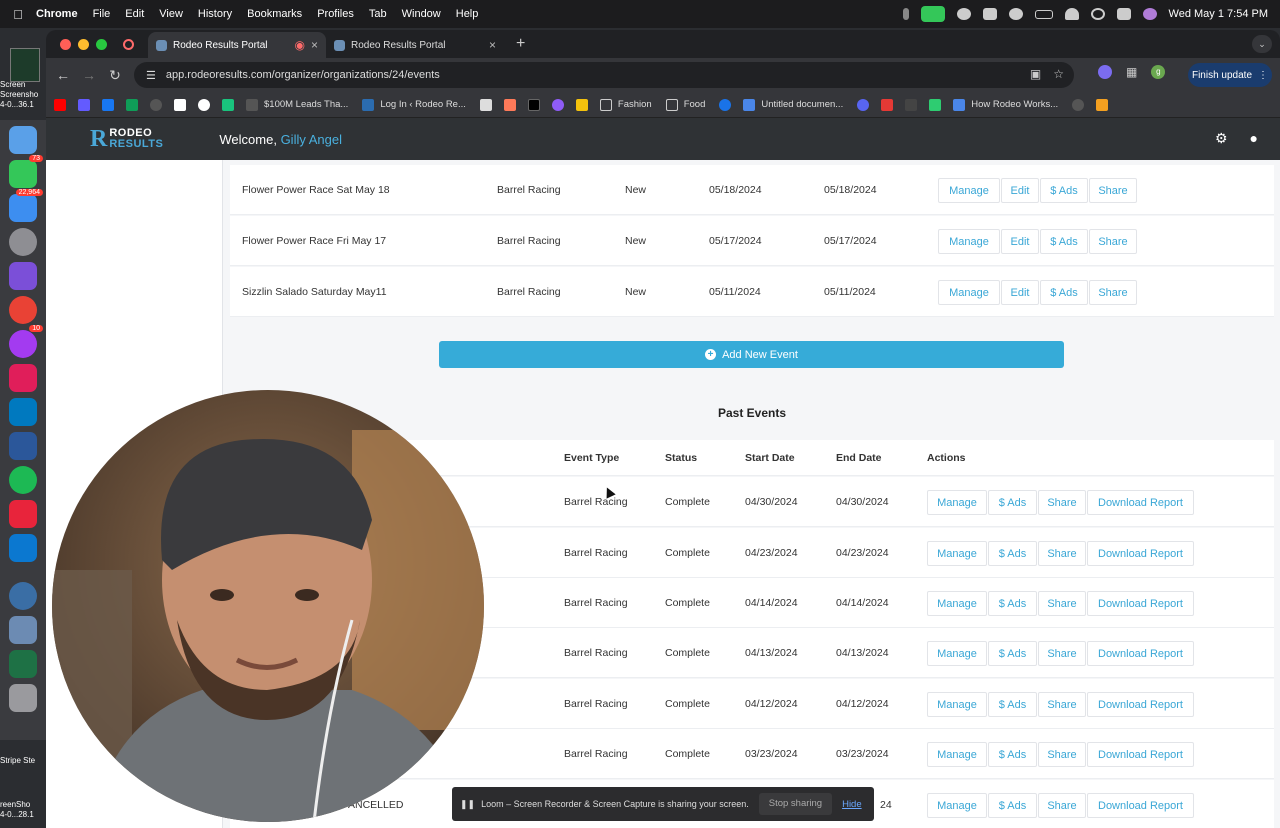 The width and height of the screenshot is (1280, 828). What do you see at coordinates (1221, 138) in the screenshot?
I see `gear-icon: ⚙` at bounding box center [1221, 138].